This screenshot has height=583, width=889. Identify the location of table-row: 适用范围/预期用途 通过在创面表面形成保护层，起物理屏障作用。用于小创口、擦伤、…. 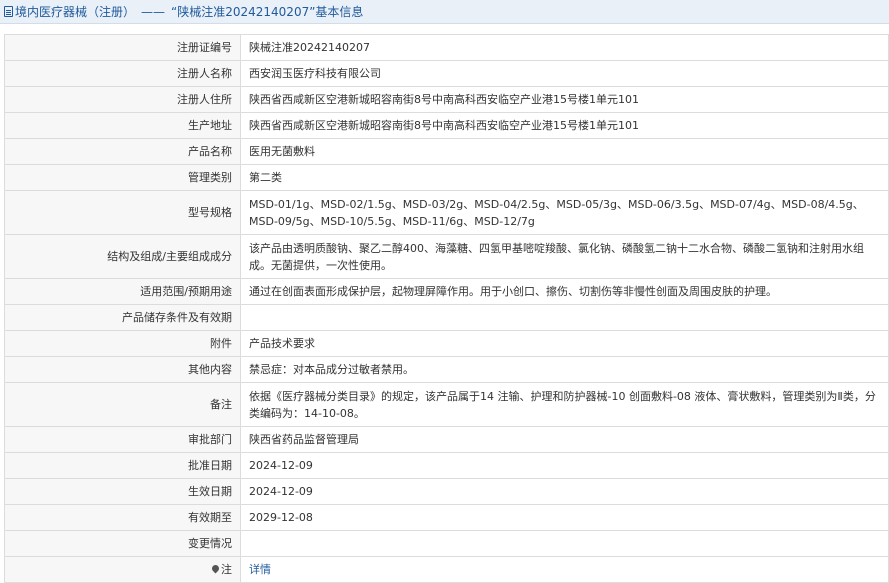
(446, 291).